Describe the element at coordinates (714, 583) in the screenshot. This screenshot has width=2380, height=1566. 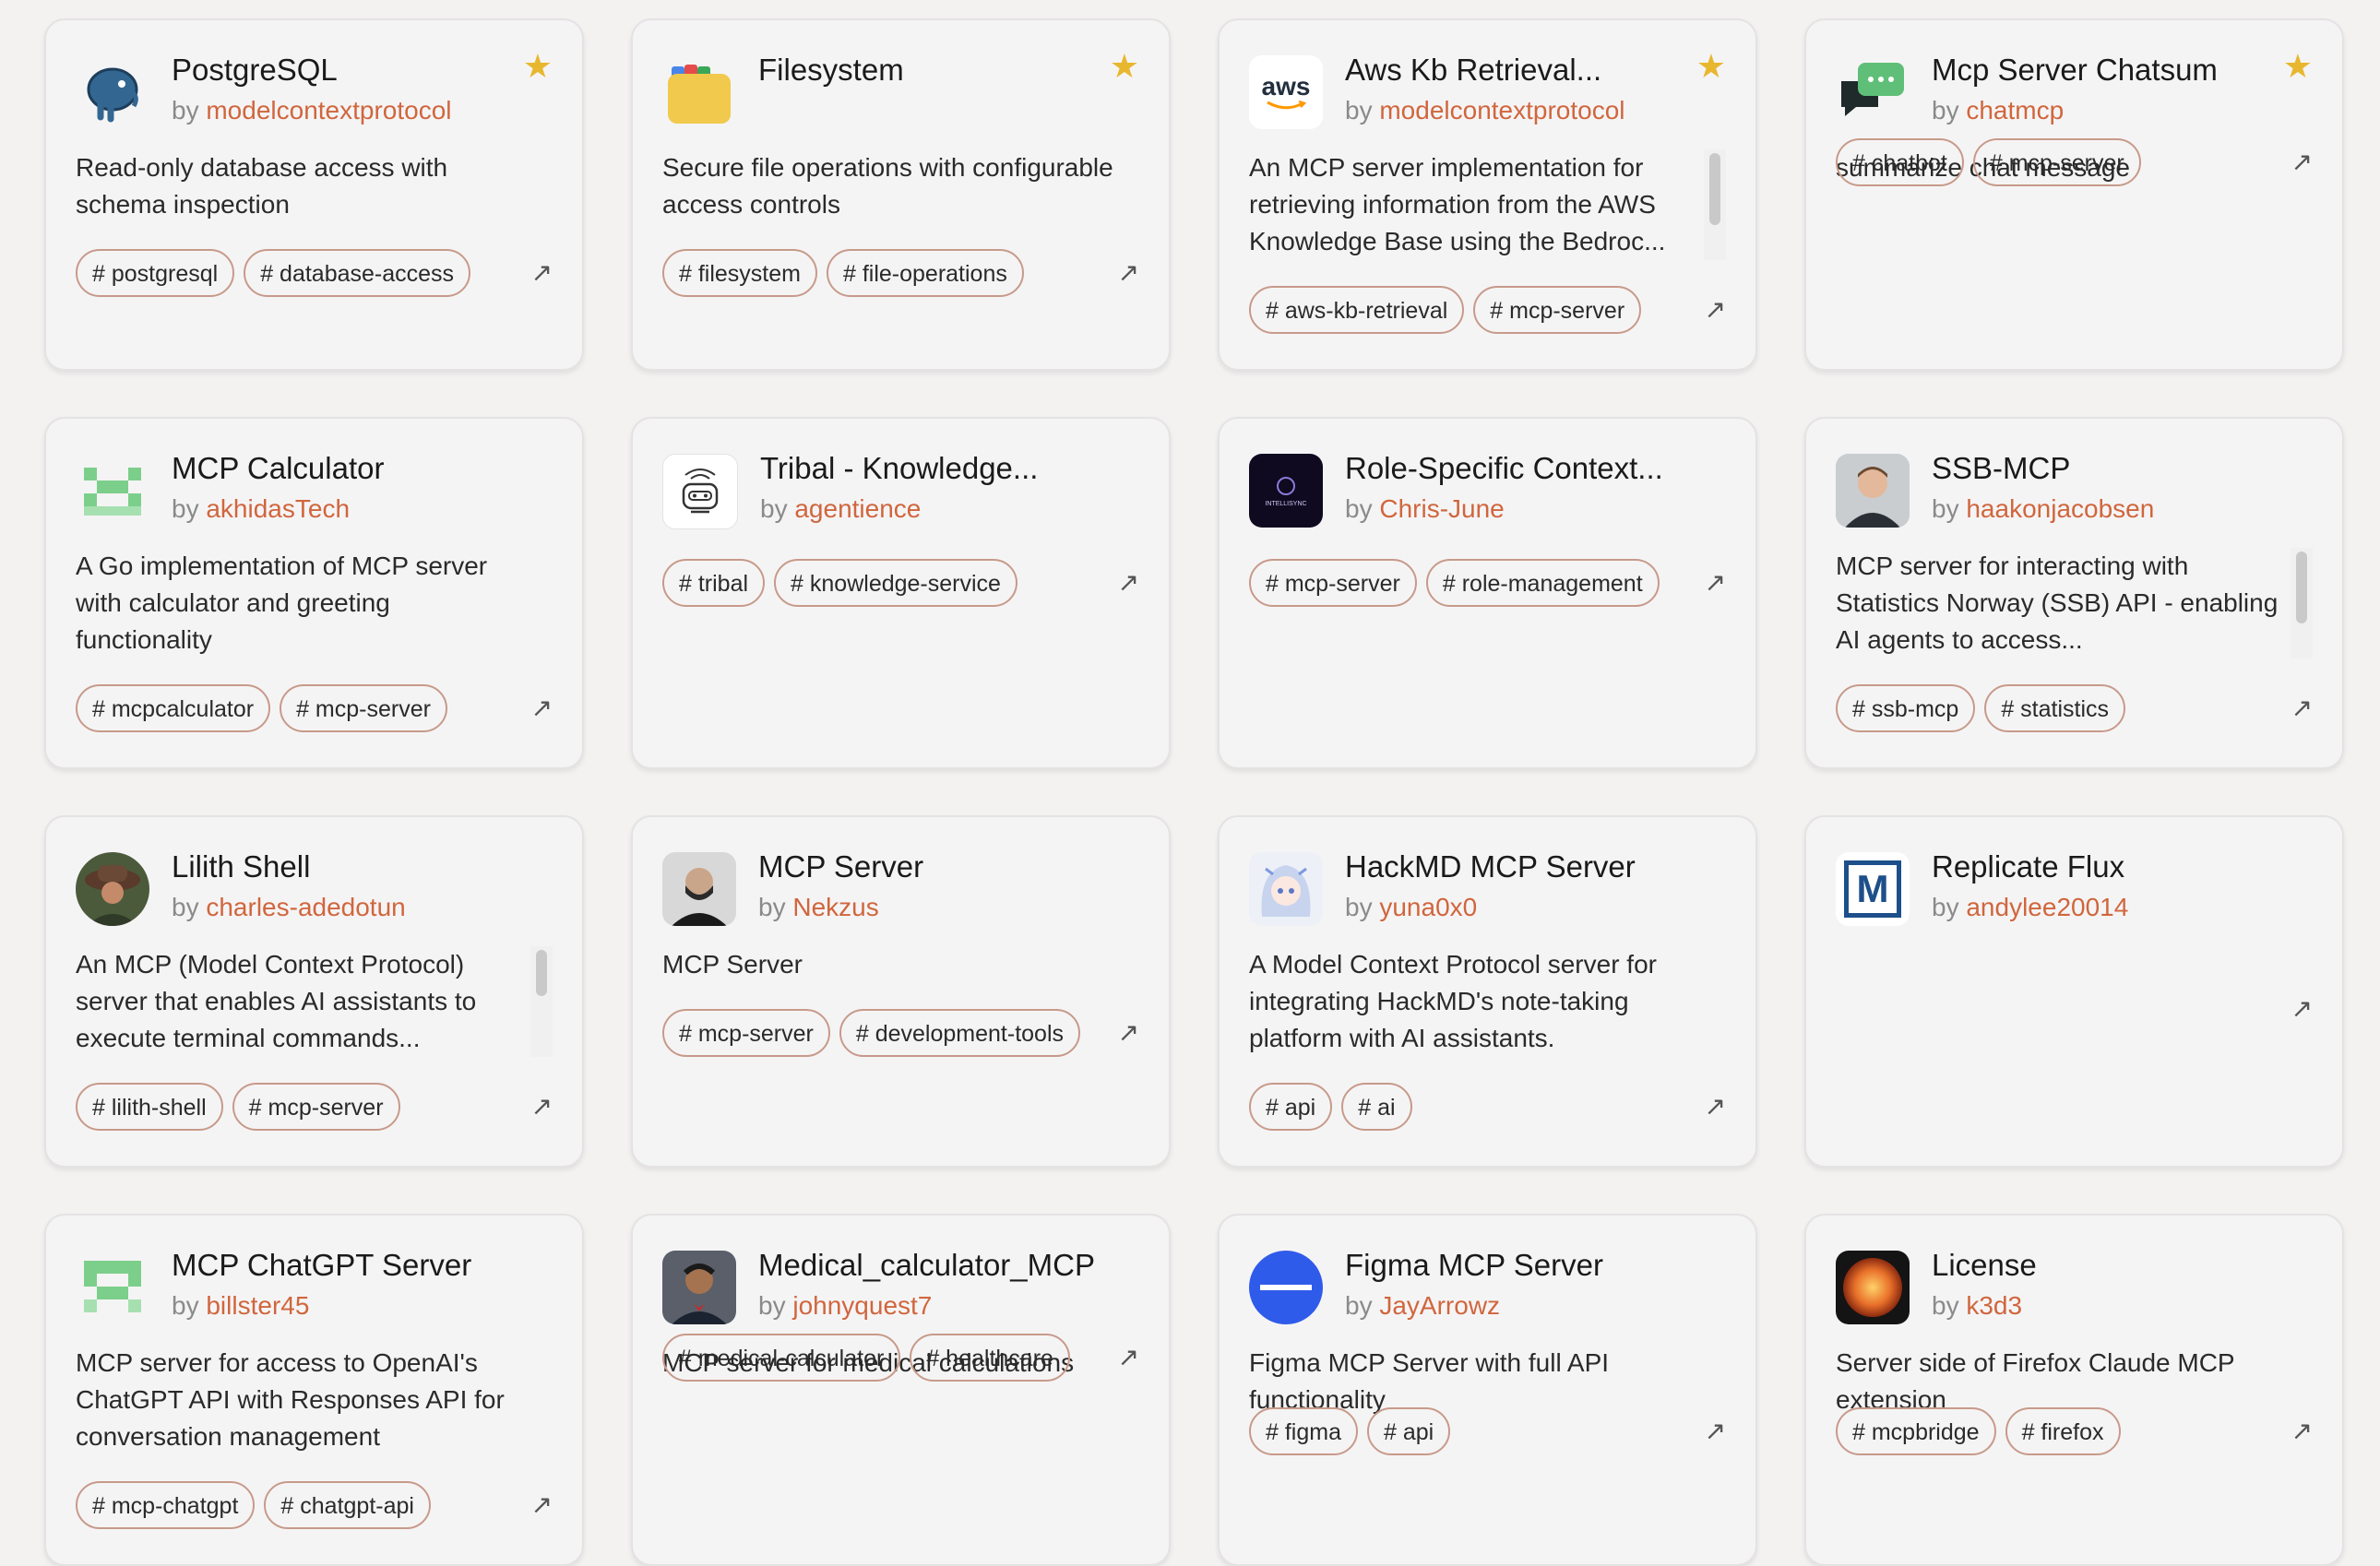
I see `tag: # tribal` at that location.